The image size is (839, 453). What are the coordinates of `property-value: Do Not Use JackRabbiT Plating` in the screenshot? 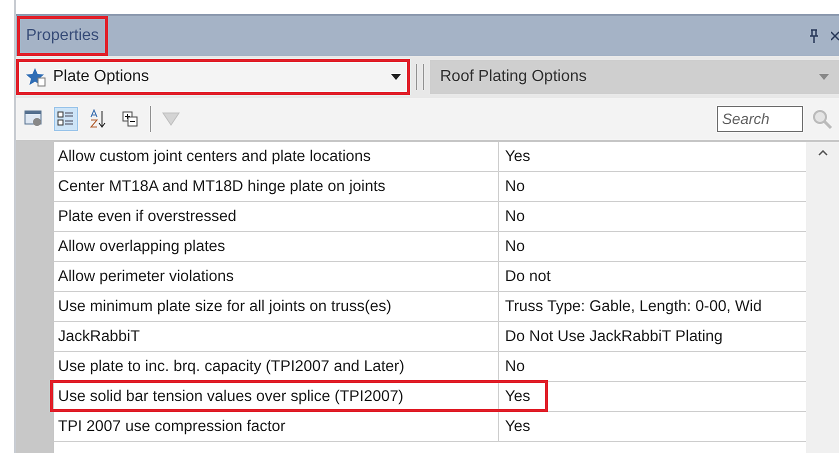 It's located at (652, 336).